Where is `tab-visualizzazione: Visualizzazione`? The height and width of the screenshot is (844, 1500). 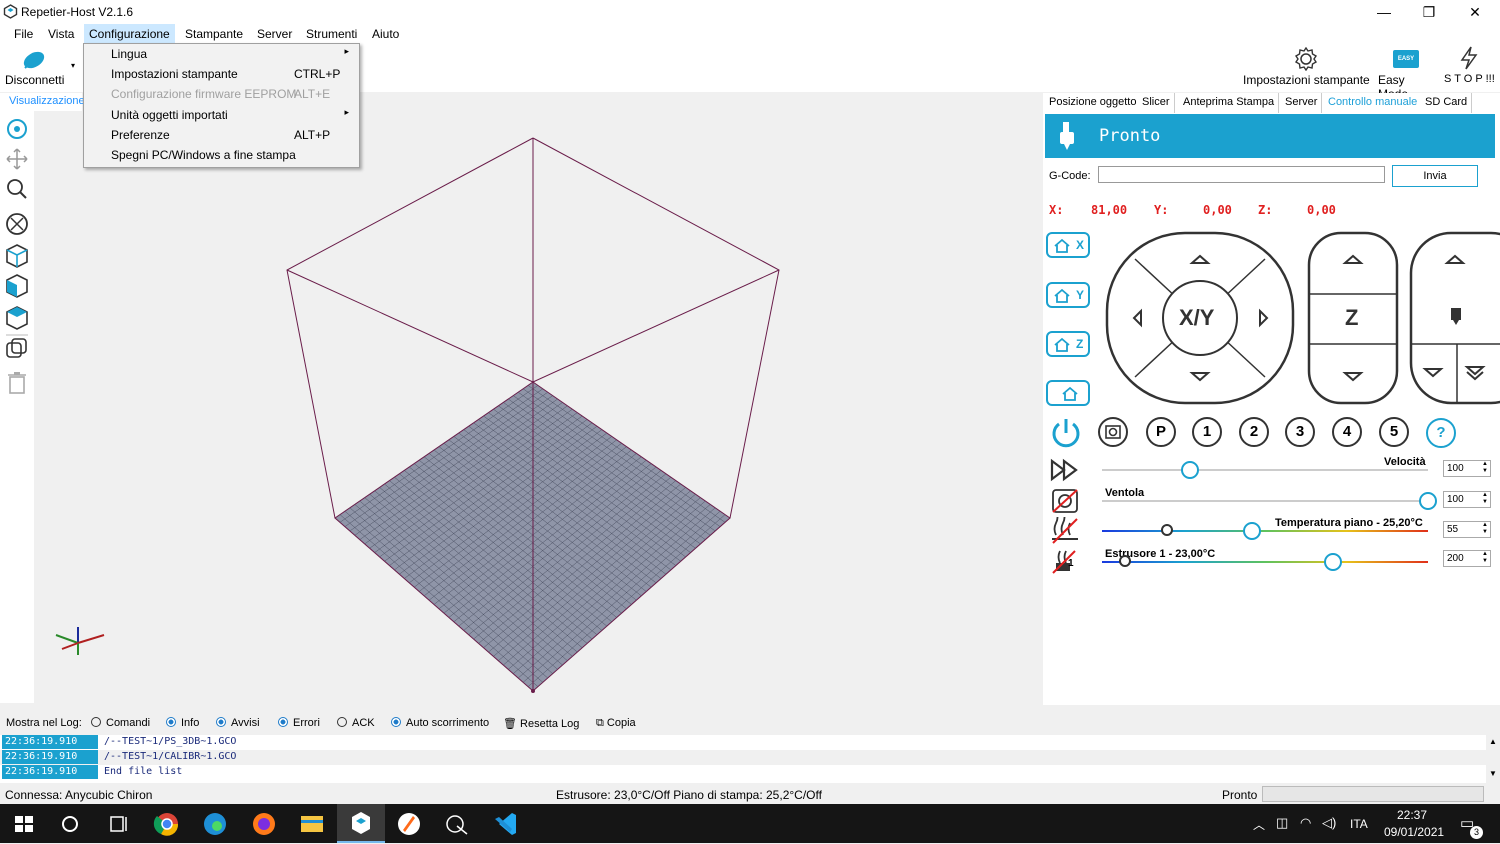
tab-visualizzazione: Visualizzazione is located at coordinates (42, 102).